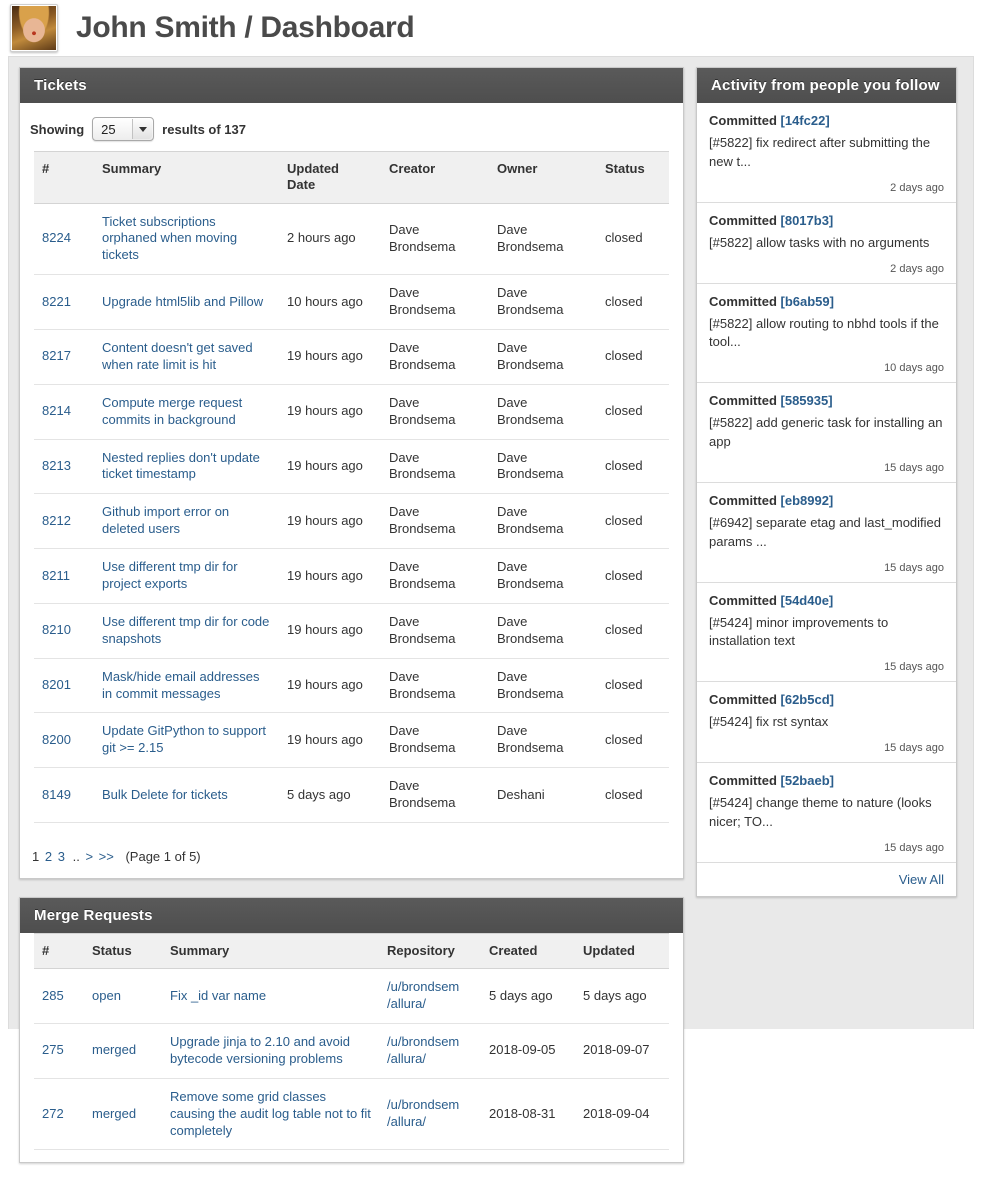  Describe the element at coordinates (165, 520) in the screenshot. I see `ticket-summary-link: Github import error on deleted users` at that location.